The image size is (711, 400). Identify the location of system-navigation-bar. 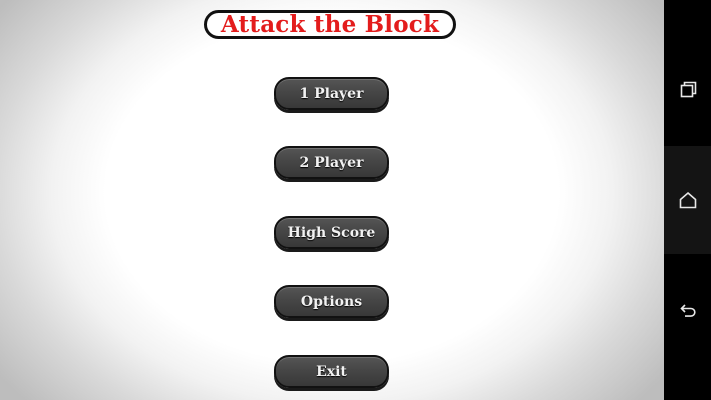
(687, 200).